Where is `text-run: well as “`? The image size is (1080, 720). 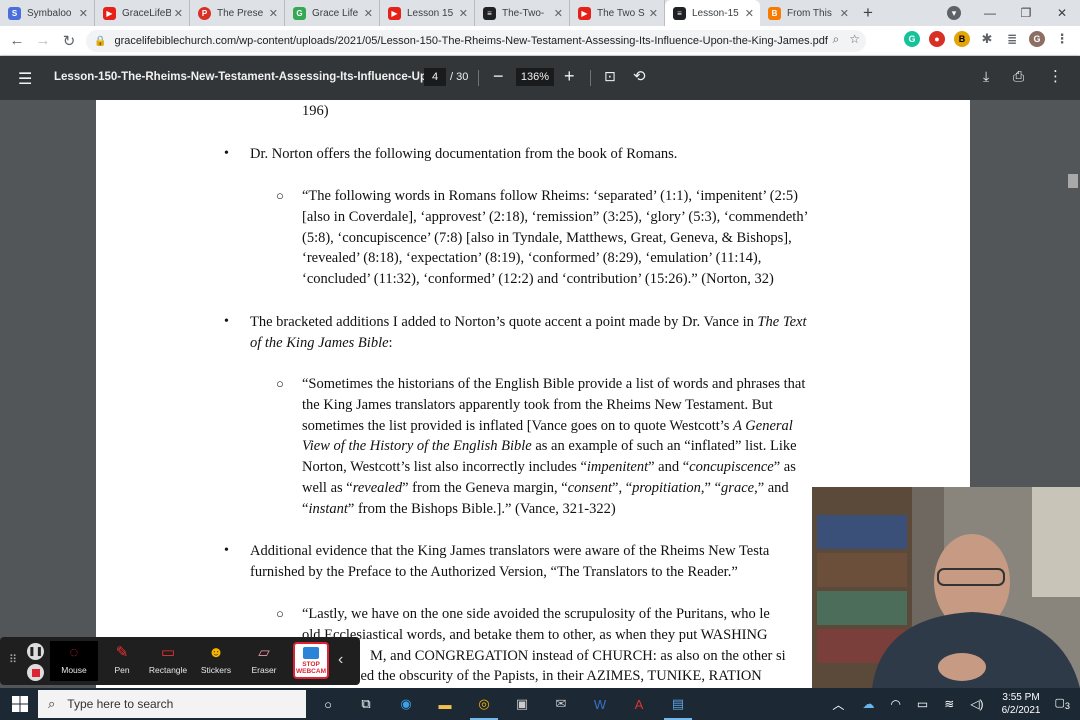 text-run: well as “ is located at coordinates (327, 487).